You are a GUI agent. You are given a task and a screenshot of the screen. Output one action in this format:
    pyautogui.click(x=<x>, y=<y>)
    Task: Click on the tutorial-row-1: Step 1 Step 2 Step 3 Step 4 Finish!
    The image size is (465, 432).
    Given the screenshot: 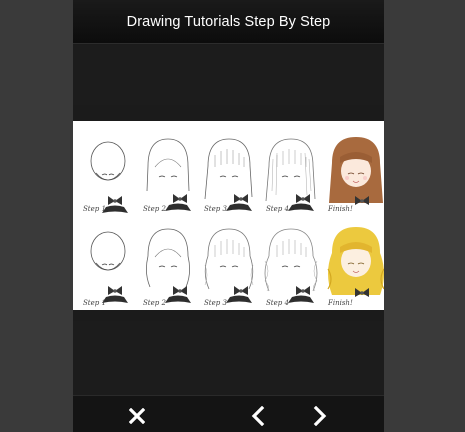 What is the action you would take?
    pyautogui.click(x=233, y=175)
    